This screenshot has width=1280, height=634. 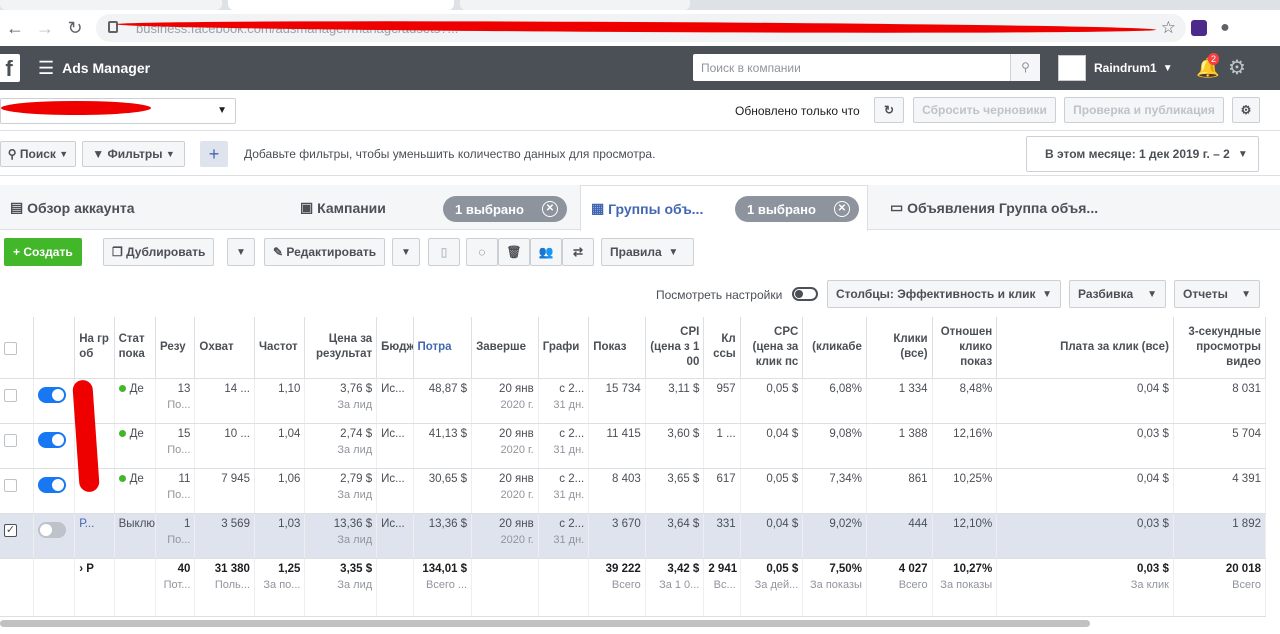 What do you see at coordinates (341, 5) in the screenshot?
I see `browser-tab-active` at bounding box center [341, 5].